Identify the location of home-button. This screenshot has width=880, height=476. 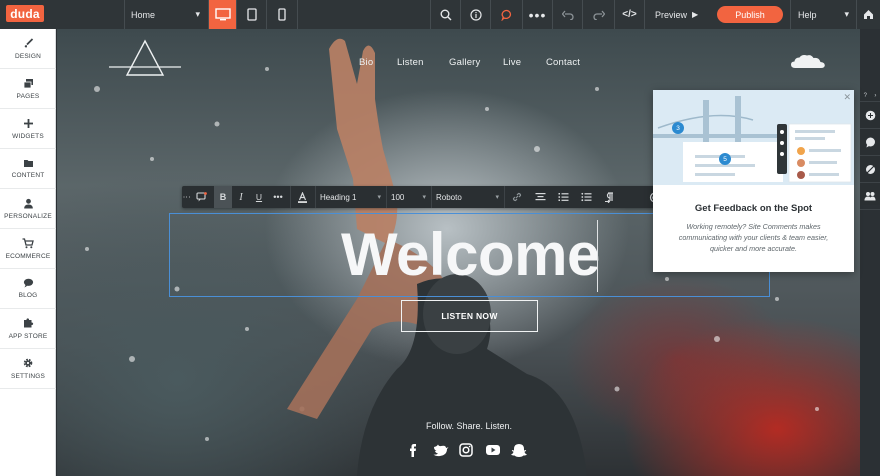
(868, 14).